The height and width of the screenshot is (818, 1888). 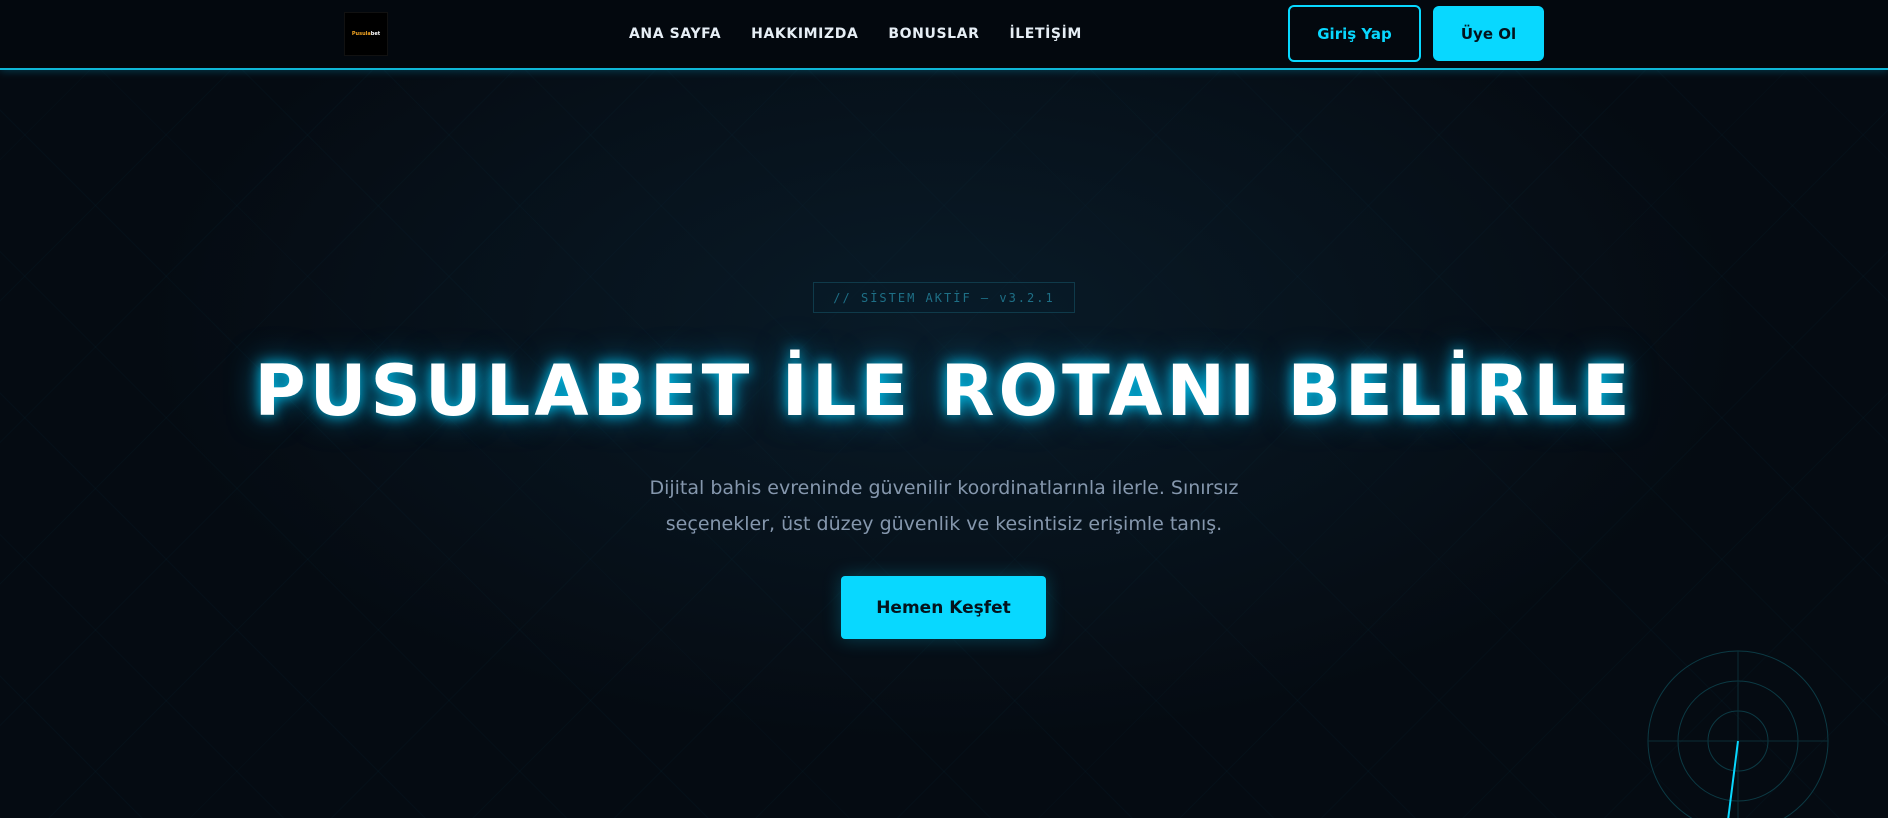 What do you see at coordinates (1045, 34) in the screenshot?
I see `nav-item-contact: İLETİŞİM` at bounding box center [1045, 34].